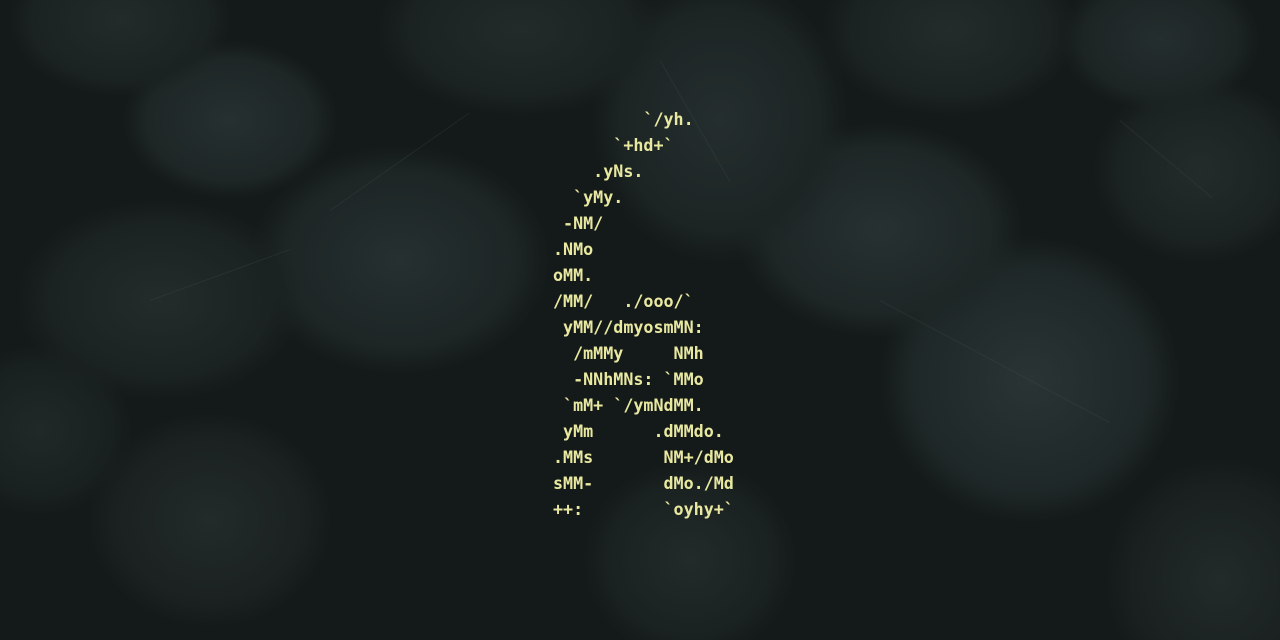 The image size is (1280, 640). Describe the element at coordinates (613, 145) in the screenshot. I see `ascii-logo-line: `+hd+`` at that location.